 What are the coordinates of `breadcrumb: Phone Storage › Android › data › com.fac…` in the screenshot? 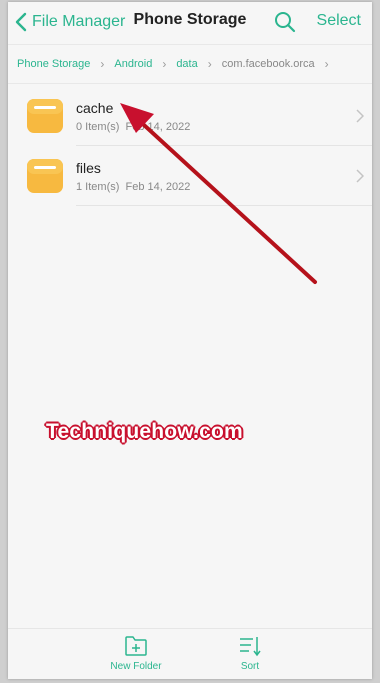 It's located at (190, 64).